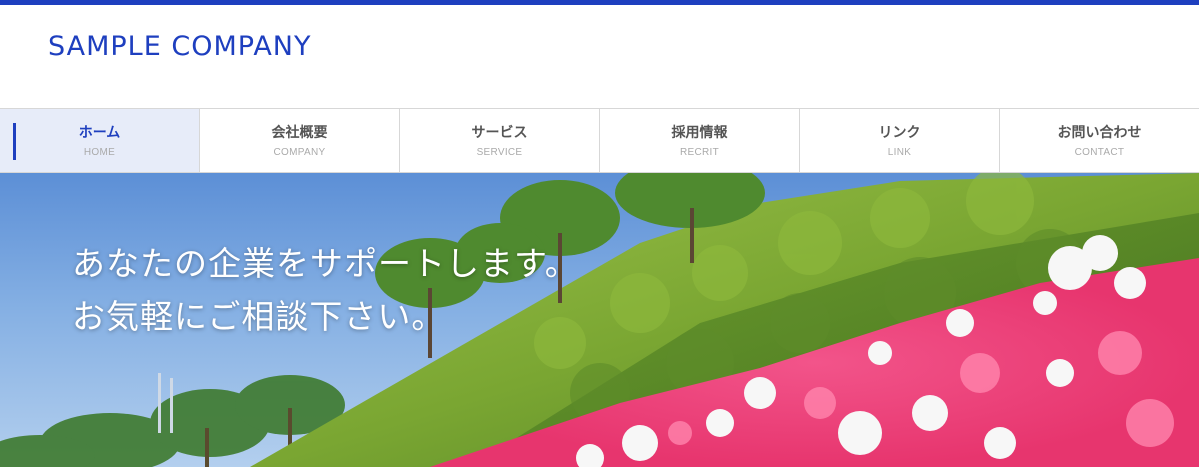 Image resolution: width=1199 pixels, height=467 pixels. Describe the element at coordinates (325, 263) in the screenshot. I see `hero-line-1: あなたの企業をサポートします。` at that location.